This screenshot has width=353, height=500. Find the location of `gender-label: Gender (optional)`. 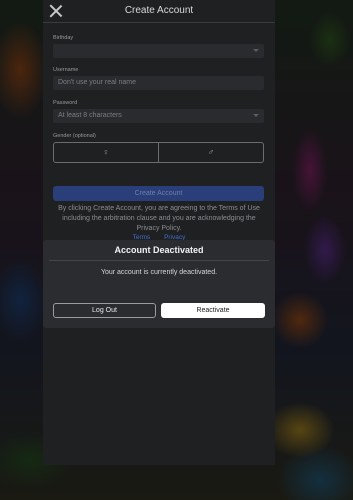

gender-label: Gender (optional) is located at coordinates (74, 136).